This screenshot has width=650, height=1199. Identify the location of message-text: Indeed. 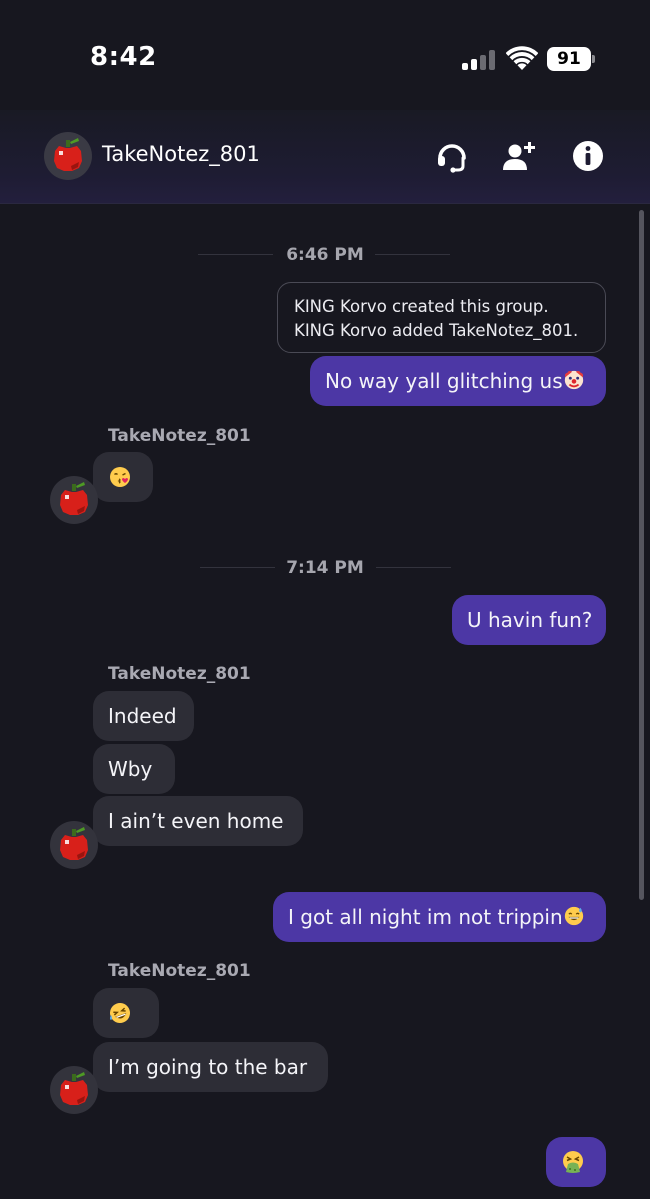
(142, 716).